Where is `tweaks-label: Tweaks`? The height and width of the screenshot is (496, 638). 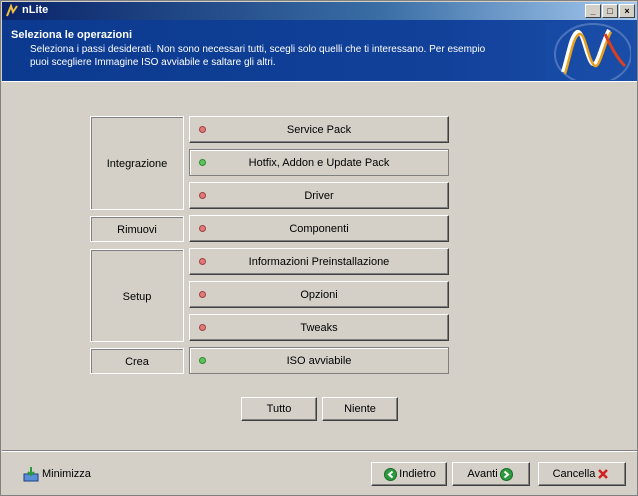 tweaks-label: Tweaks is located at coordinates (319, 328).